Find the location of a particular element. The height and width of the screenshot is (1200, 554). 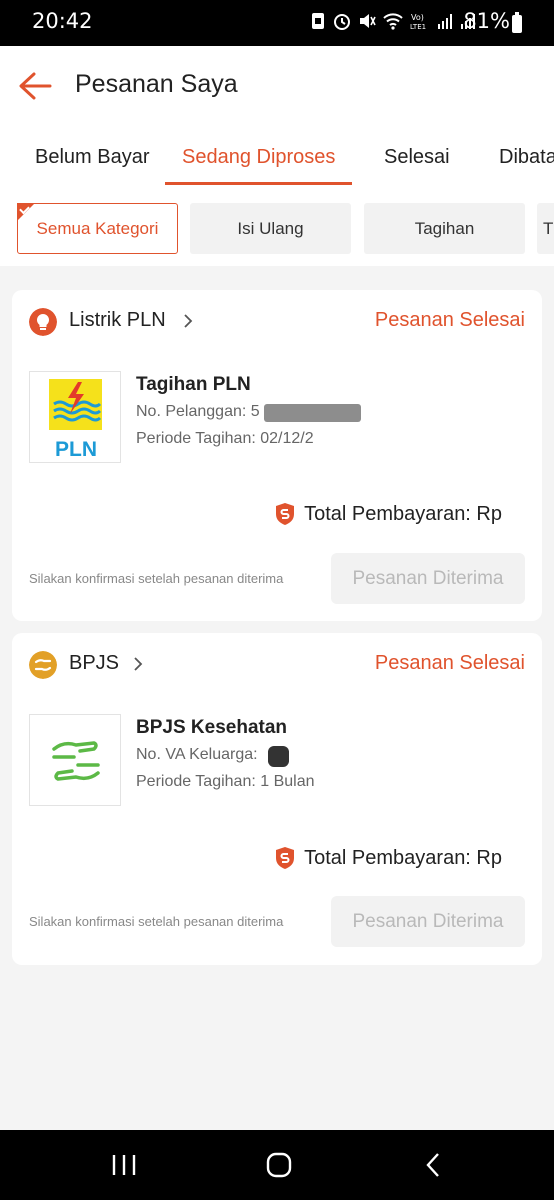

chip-semua-kategori: Semua Kategori is located at coordinates (97, 228).